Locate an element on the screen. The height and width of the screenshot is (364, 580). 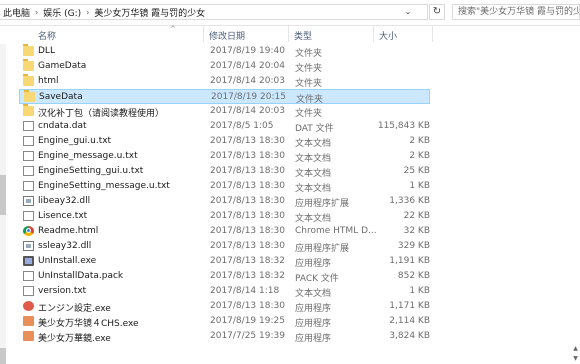
column-name: 名称 is located at coordinates (47, 35).